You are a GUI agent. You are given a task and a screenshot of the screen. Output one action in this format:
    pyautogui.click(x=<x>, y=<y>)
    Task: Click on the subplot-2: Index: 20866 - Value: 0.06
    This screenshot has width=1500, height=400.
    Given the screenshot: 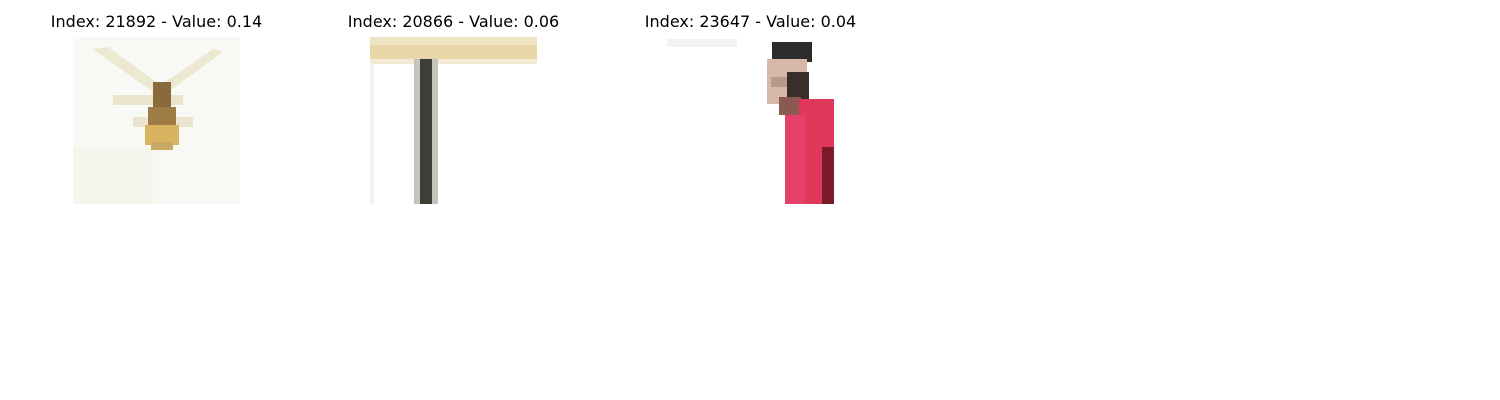 What is the action you would take?
    pyautogui.click(x=453, y=105)
    